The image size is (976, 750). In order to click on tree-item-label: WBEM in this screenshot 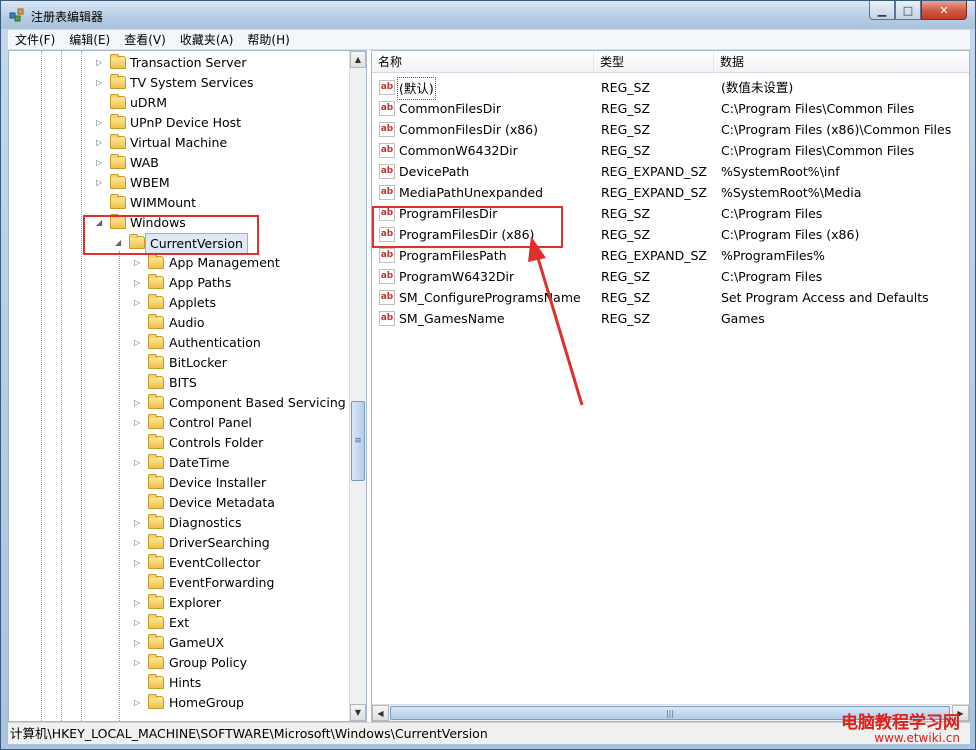, I will do `click(150, 182)`.